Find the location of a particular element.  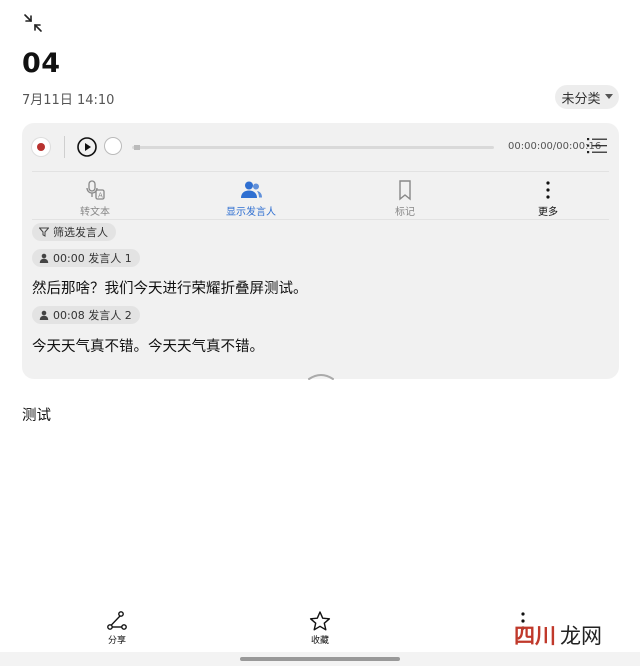

speaker-label: 00:00 发言人 1 is located at coordinates (92, 258).